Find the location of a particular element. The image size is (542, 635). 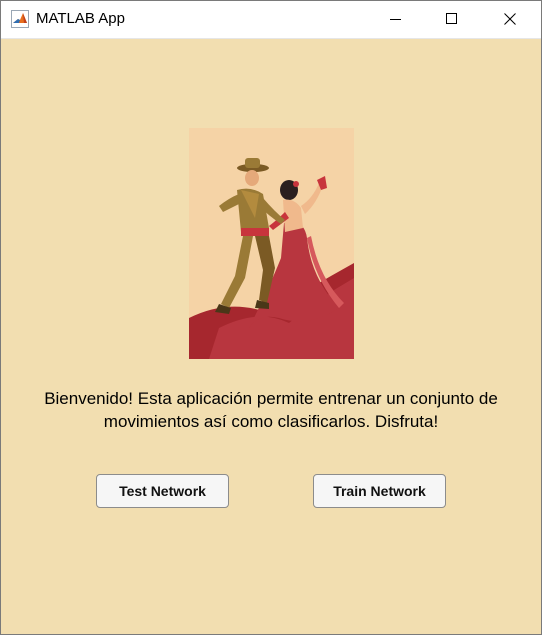

minimize-icon is located at coordinates (395, 19).